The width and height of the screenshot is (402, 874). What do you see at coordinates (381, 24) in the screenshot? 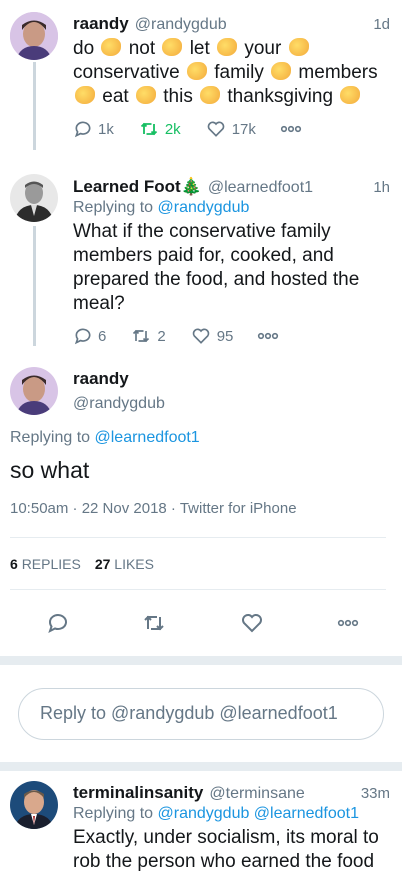
I see `tweet-time: 1d` at bounding box center [381, 24].